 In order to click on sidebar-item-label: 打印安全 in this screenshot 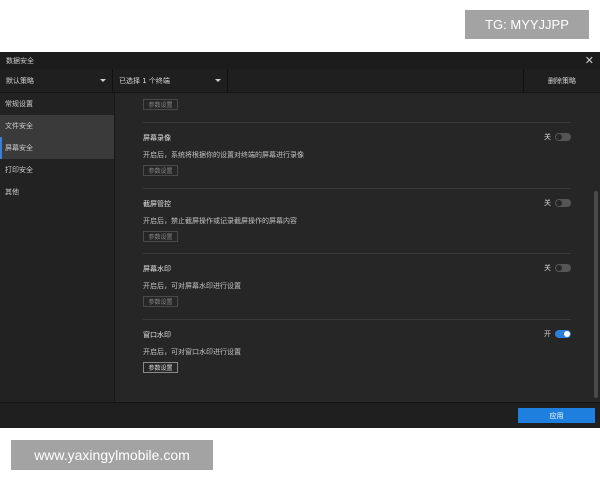, I will do `click(19, 170)`.